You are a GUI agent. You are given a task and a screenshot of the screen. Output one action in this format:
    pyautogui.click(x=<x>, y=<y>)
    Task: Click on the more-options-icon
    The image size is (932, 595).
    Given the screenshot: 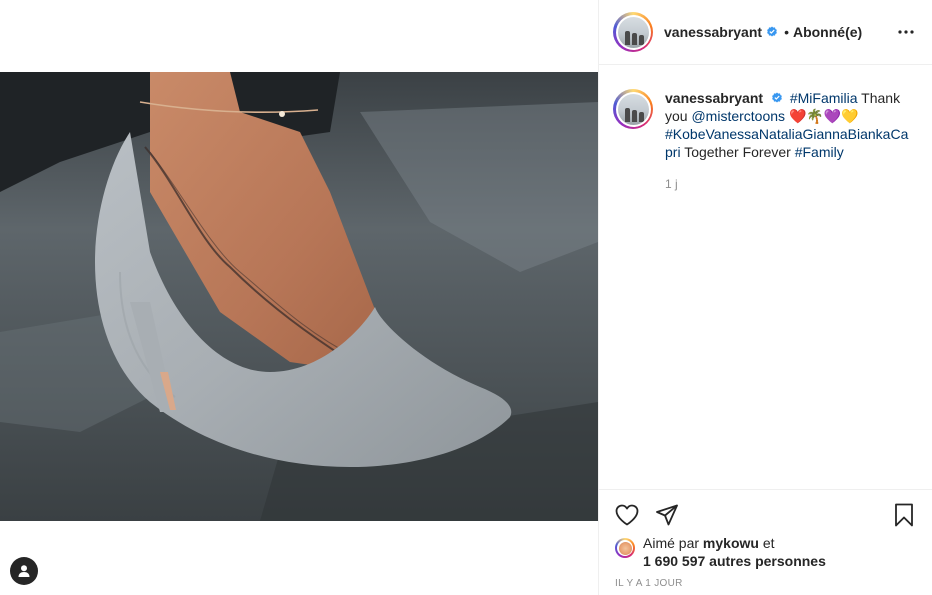 What is the action you would take?
    pyautogui.click(x=906, y=32)
    